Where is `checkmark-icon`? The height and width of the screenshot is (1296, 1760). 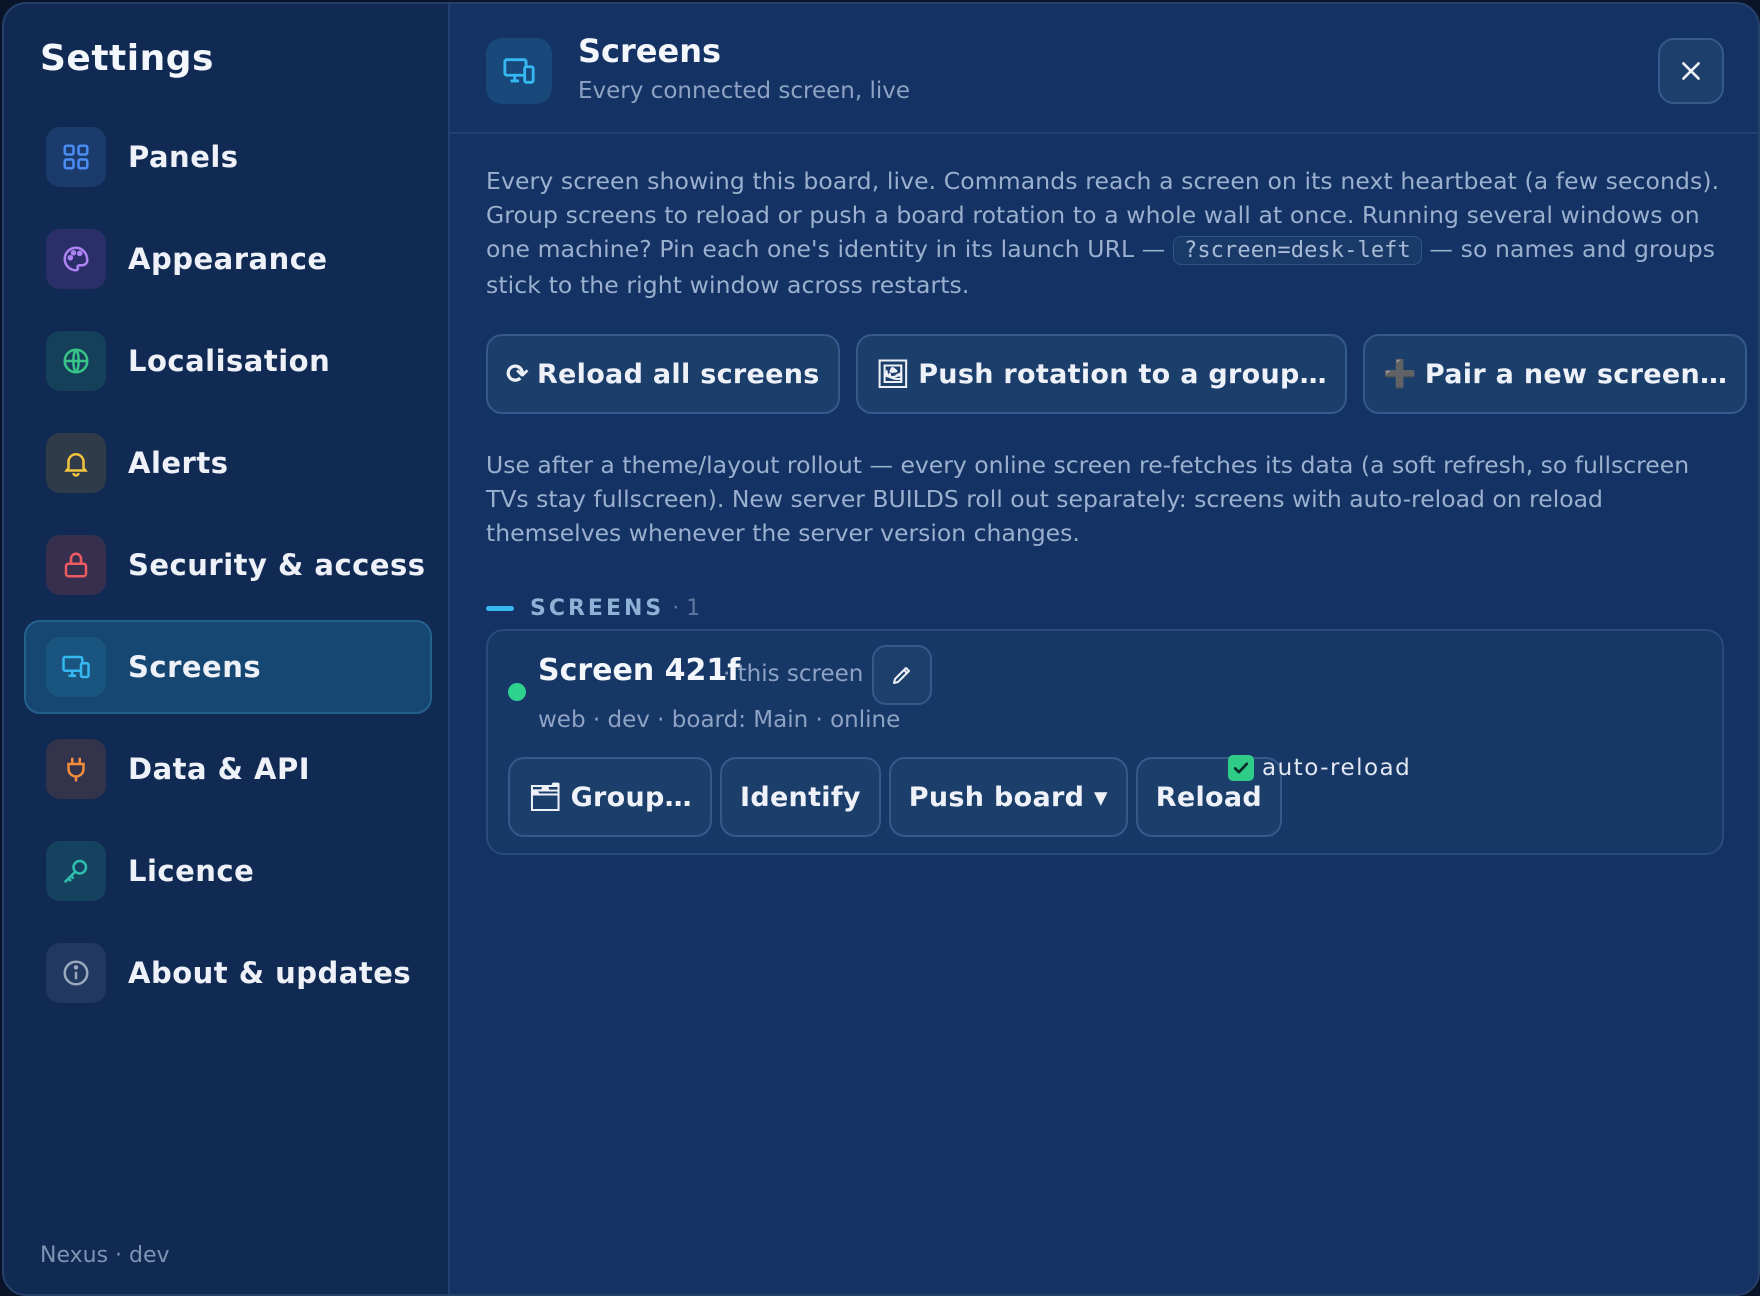
checkmark-icon is located at coordinates (1241, 768).